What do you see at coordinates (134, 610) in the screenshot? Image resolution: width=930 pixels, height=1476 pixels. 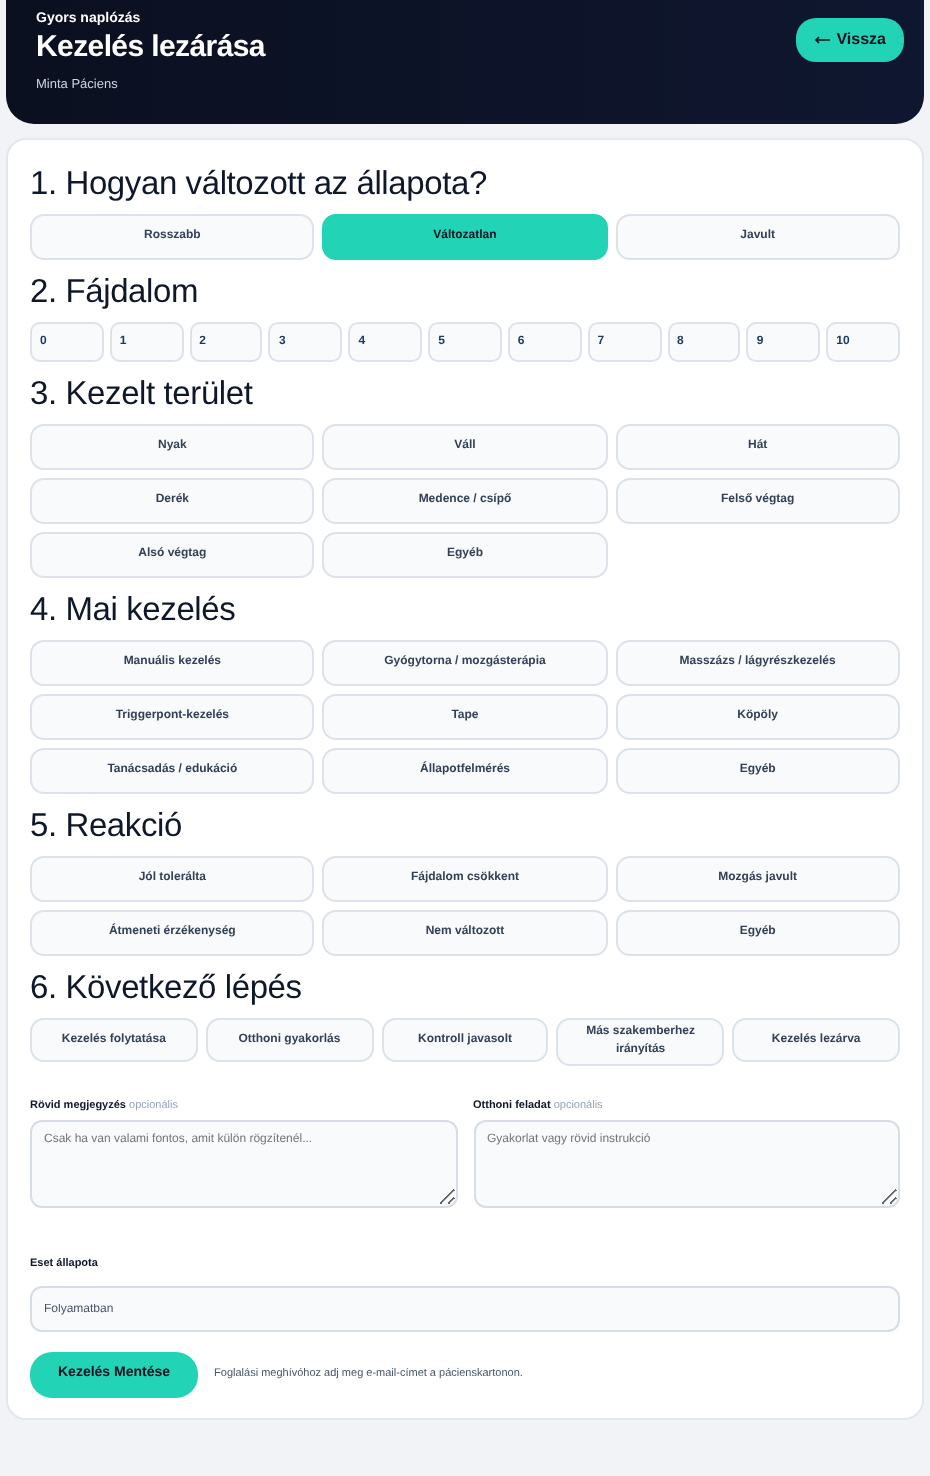 I see `section-heading: 4. Mai kezelés` at bounding box center [134, 610].